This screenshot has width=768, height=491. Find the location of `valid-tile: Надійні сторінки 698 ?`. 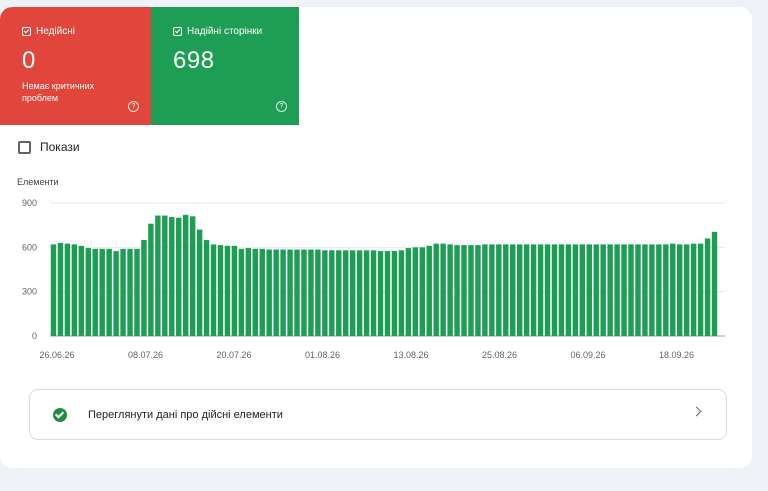

valid-tile: Надійні сторінки 698 ? is located at coordinates (225, 66).